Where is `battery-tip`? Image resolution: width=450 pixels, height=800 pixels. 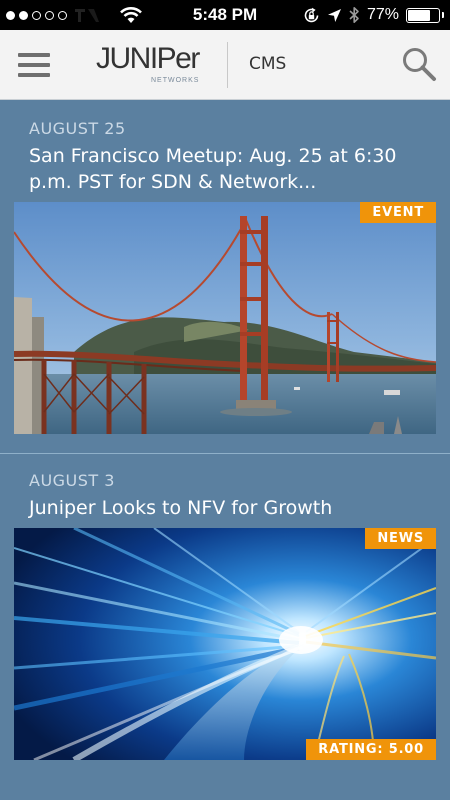
battery-tip is located at coordinates (443, 15).